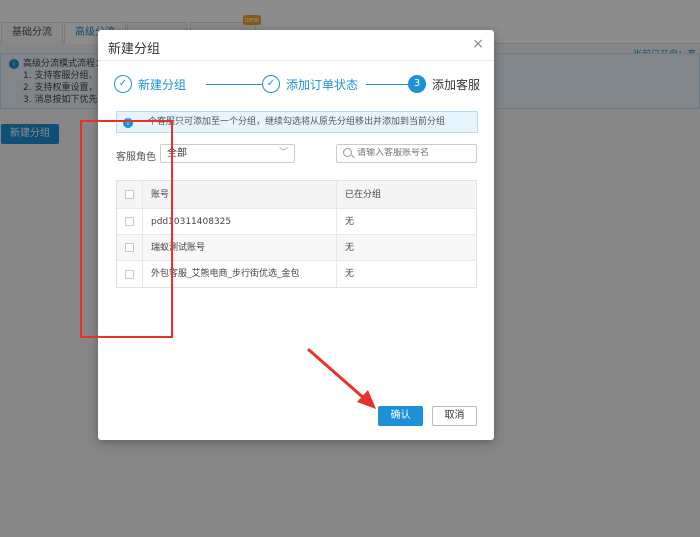 The width and height of the screenshot is (700, 537). Describe the element at coordinates (341, 378) in the screenshot. I see `annotation-arrow-icon` at that location.